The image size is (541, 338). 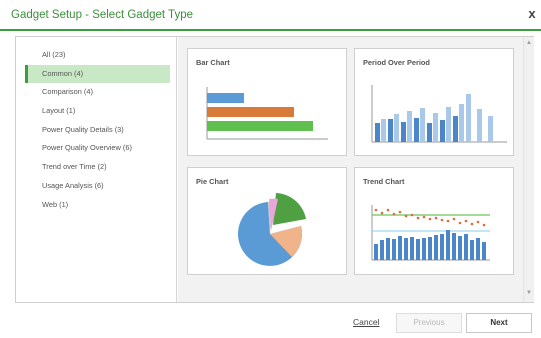 I want to click on gadget-card-title: Pie Chart, so click(x=212, y=181).